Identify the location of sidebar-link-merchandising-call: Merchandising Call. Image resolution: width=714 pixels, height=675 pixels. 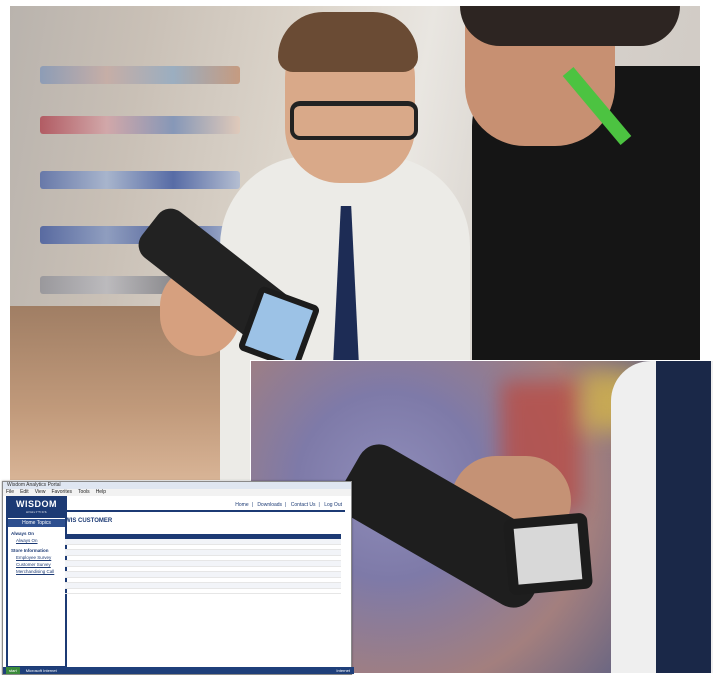
(36, 571).